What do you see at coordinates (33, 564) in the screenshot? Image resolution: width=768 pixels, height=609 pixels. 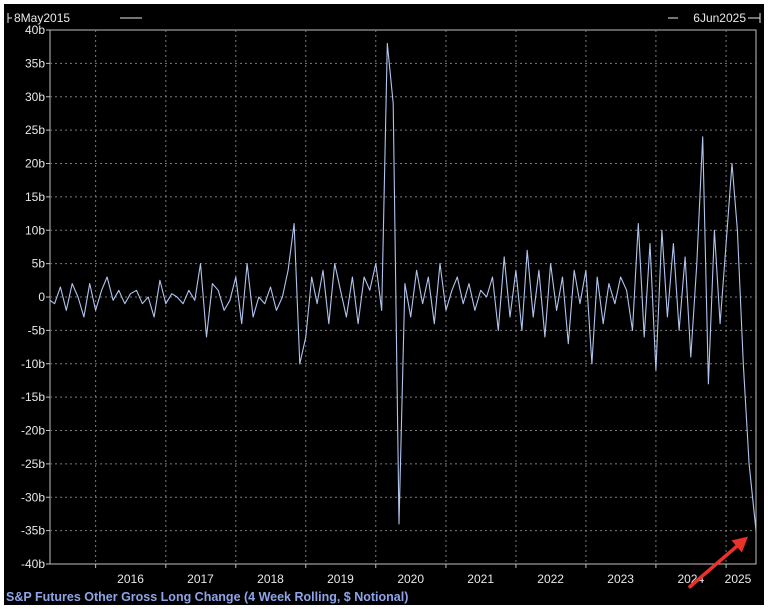 I see `y-tick-label: -40b` at bounding box center [33, 564].